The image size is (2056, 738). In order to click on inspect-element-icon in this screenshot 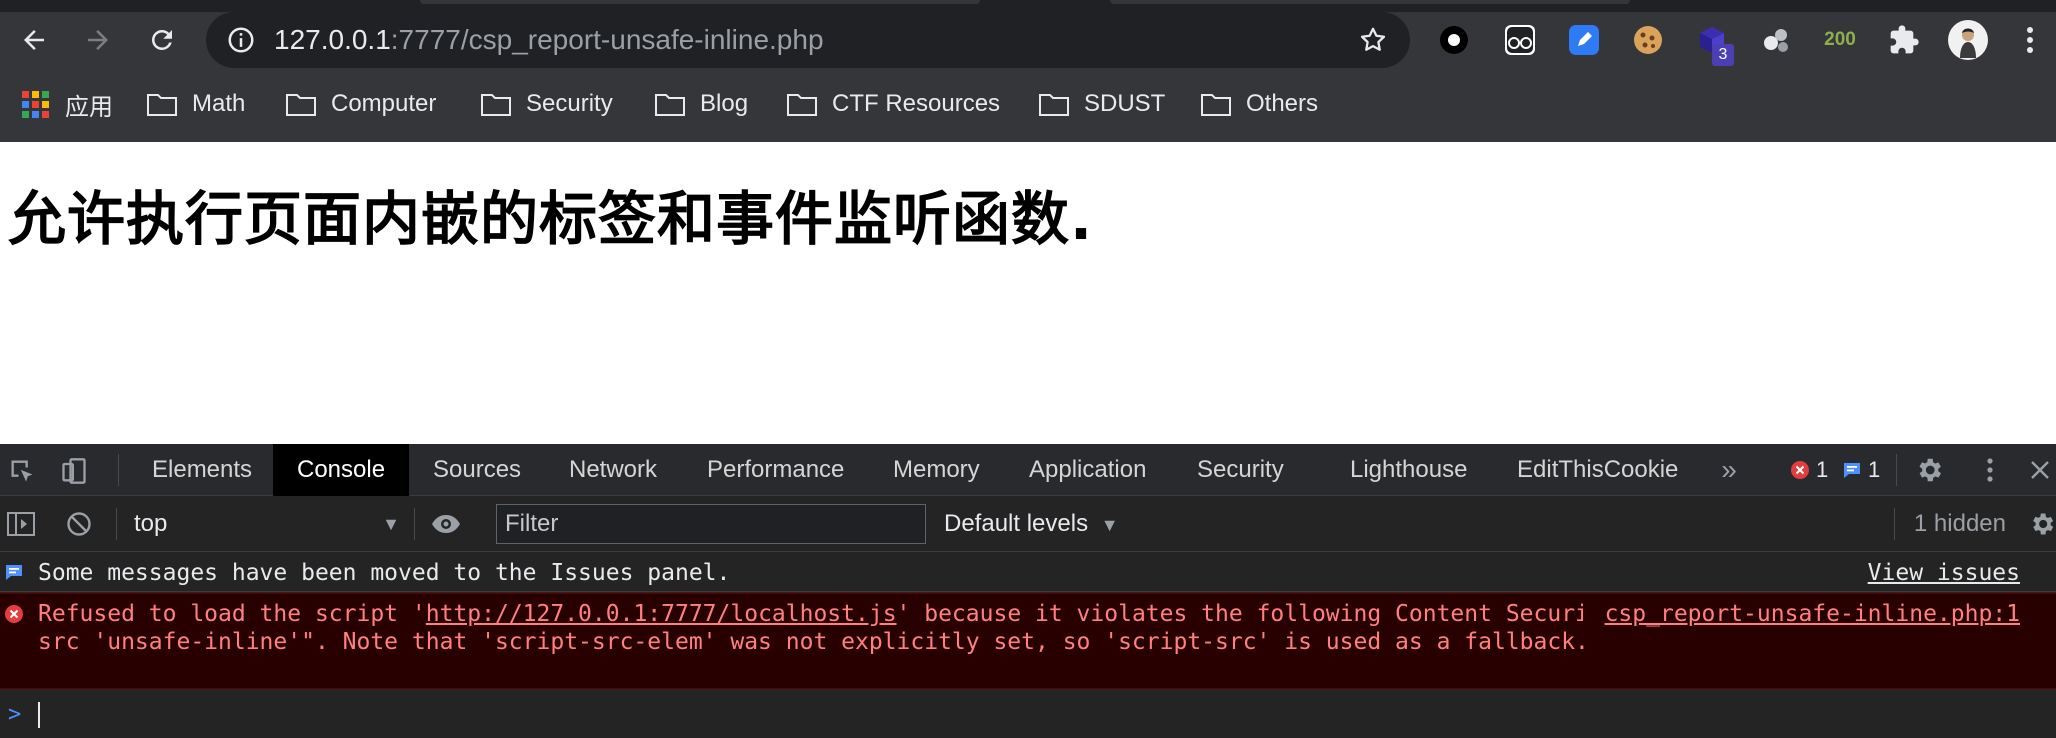, I will do `click(22, 471)`.